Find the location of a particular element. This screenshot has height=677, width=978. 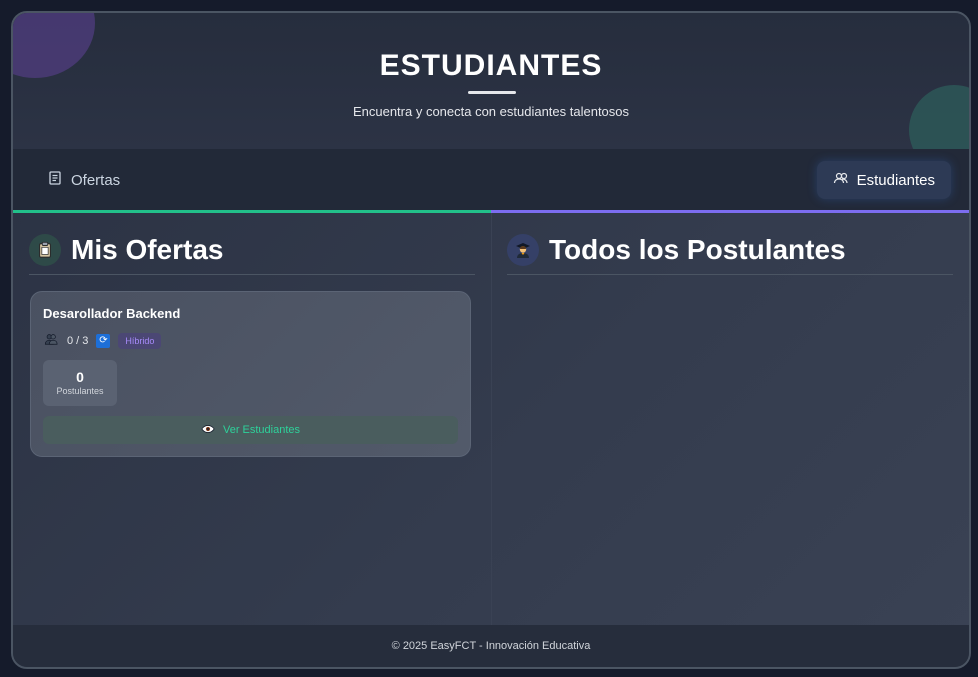

offer-meta: 0 / 3 ⟳ Híbrido is located at coordinates (102, 340).